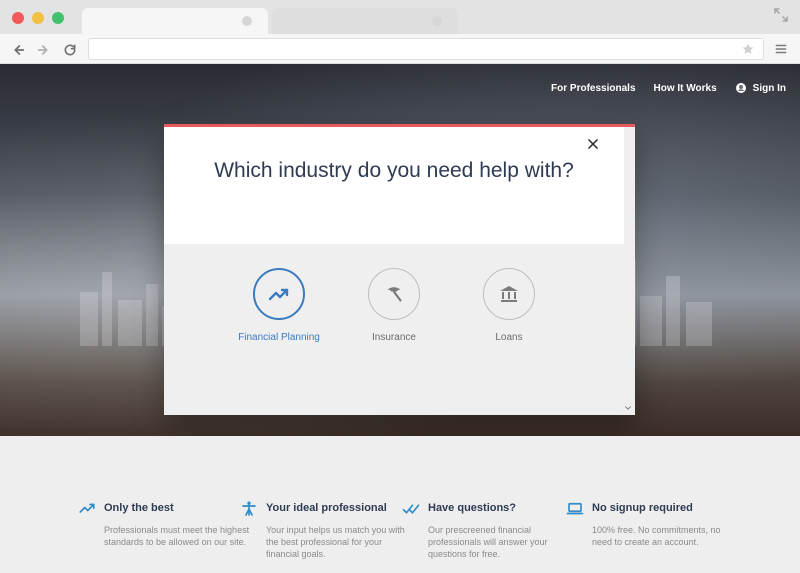  I want to click on modal-header: Which industry do you need help with?, so click(394, 185).